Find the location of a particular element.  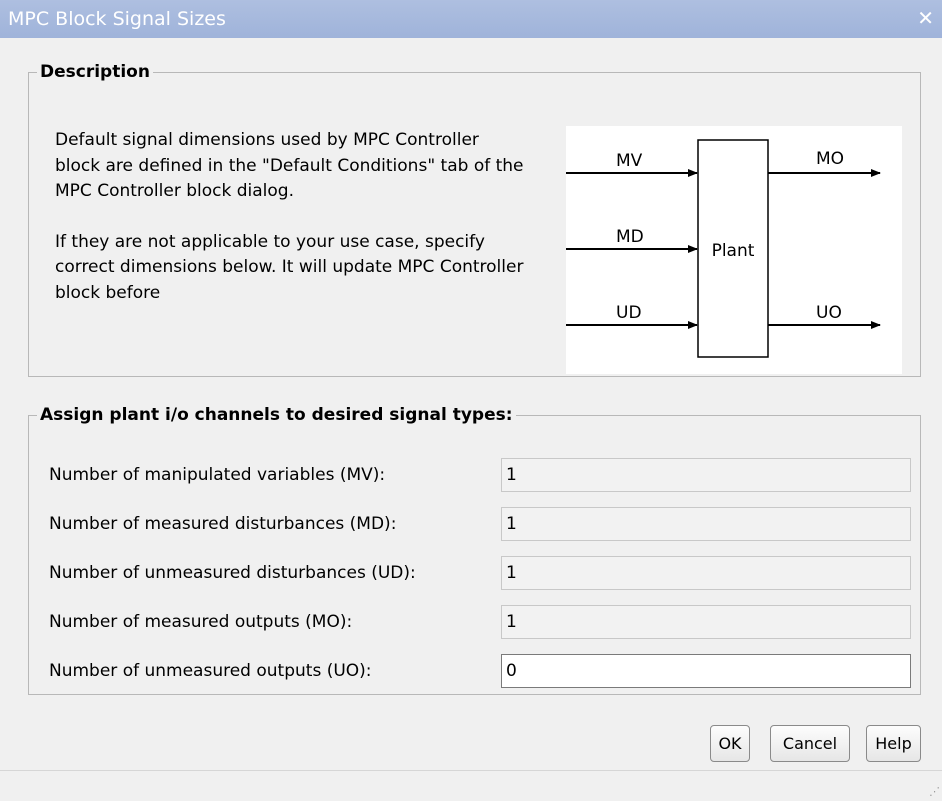

md-count-input is located at coordinates (706, 524).